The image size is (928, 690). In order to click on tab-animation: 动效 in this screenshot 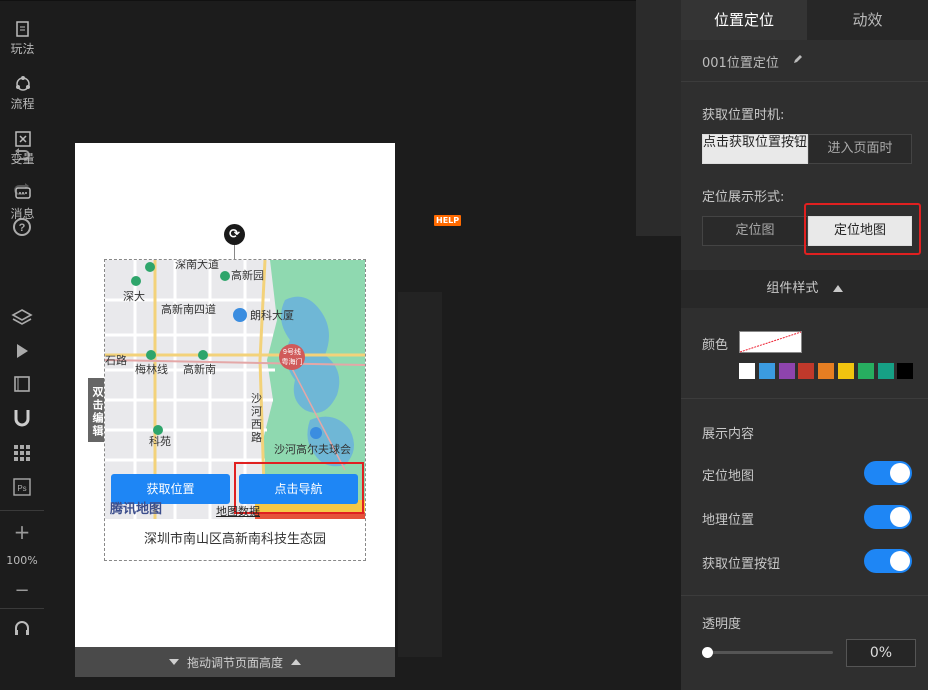, I will do `click(867, 20)`.